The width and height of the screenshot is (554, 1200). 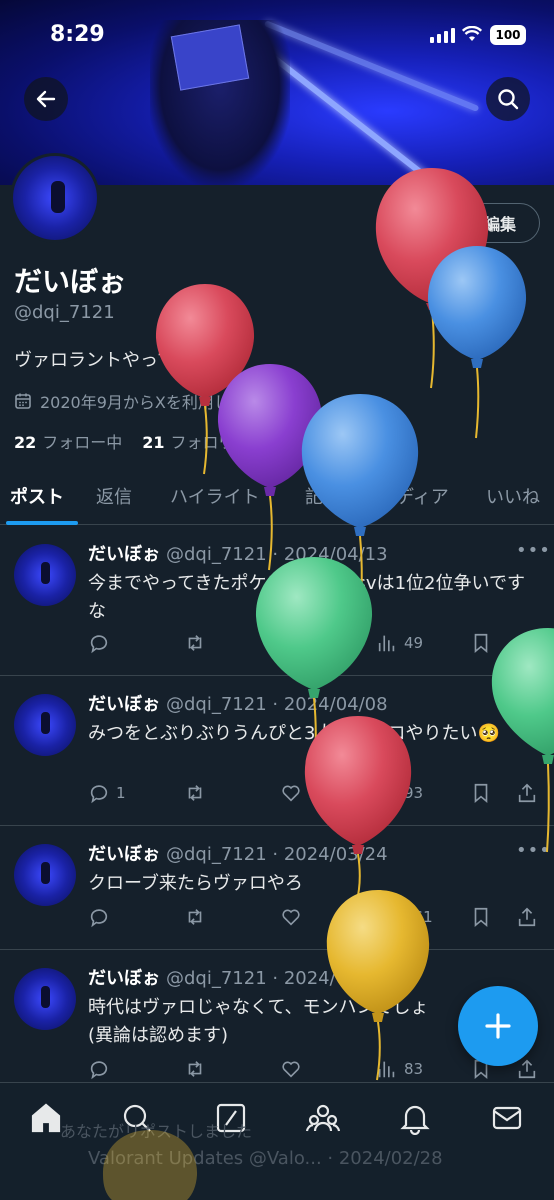 I want to click on balloon-blue, so click(x=477, y=342).